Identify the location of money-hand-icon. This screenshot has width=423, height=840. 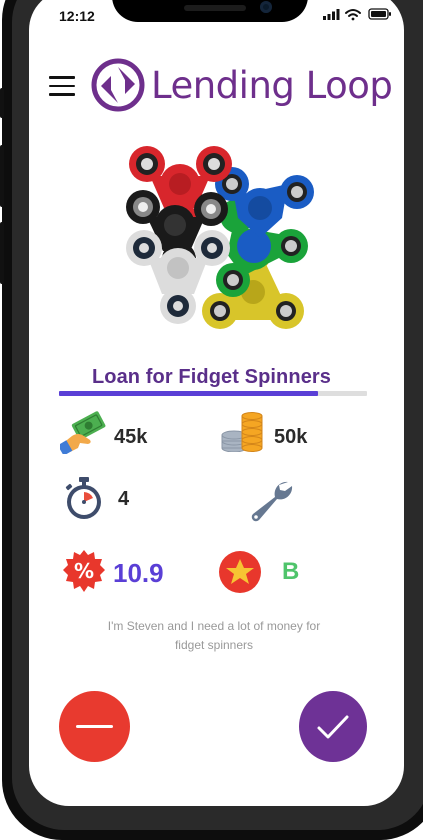
(83, 432).